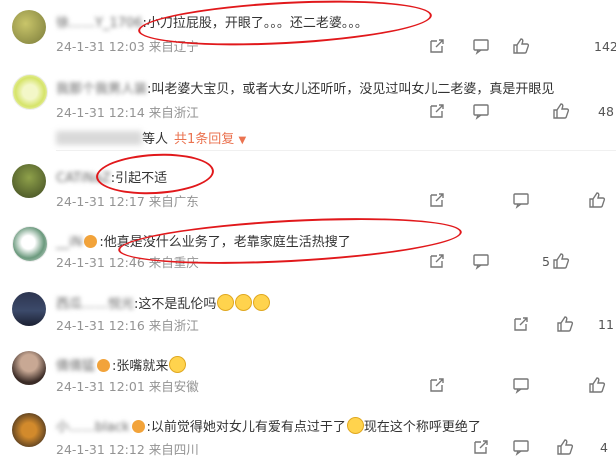 The width and height of the screenshot is (616, 459). I want to click on comment-text: 他真是没什么业务了，老靠家庭生活热搜了, so click(227, 242).